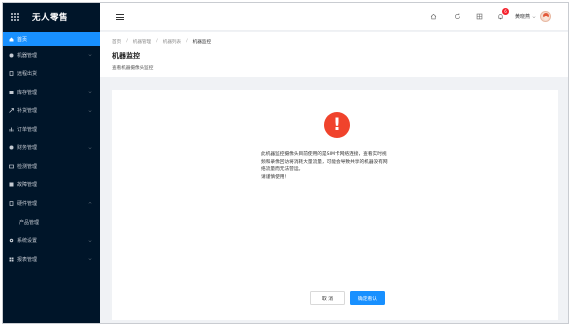 The image size is (572, 326). Describe the element at coordinates (324, 154) in the screenshot. I see `warning-message-line: 此机器监控摄像头目前使用的是SIM卡网络连接，查看实时视` at that location.